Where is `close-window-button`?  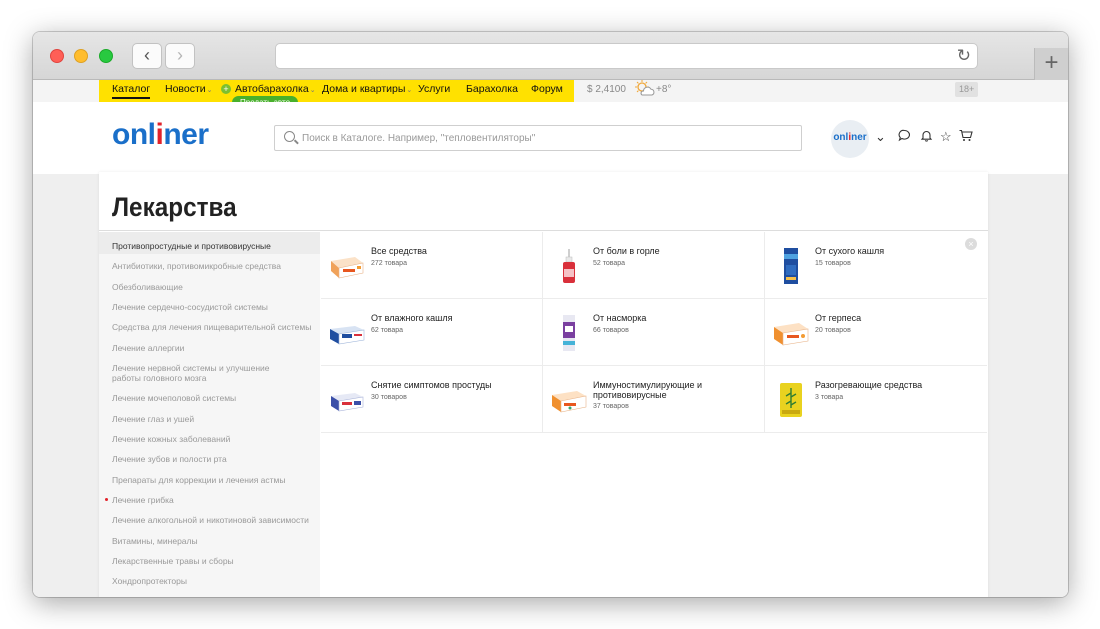
close-window-button is located at coordinates (57, 56).